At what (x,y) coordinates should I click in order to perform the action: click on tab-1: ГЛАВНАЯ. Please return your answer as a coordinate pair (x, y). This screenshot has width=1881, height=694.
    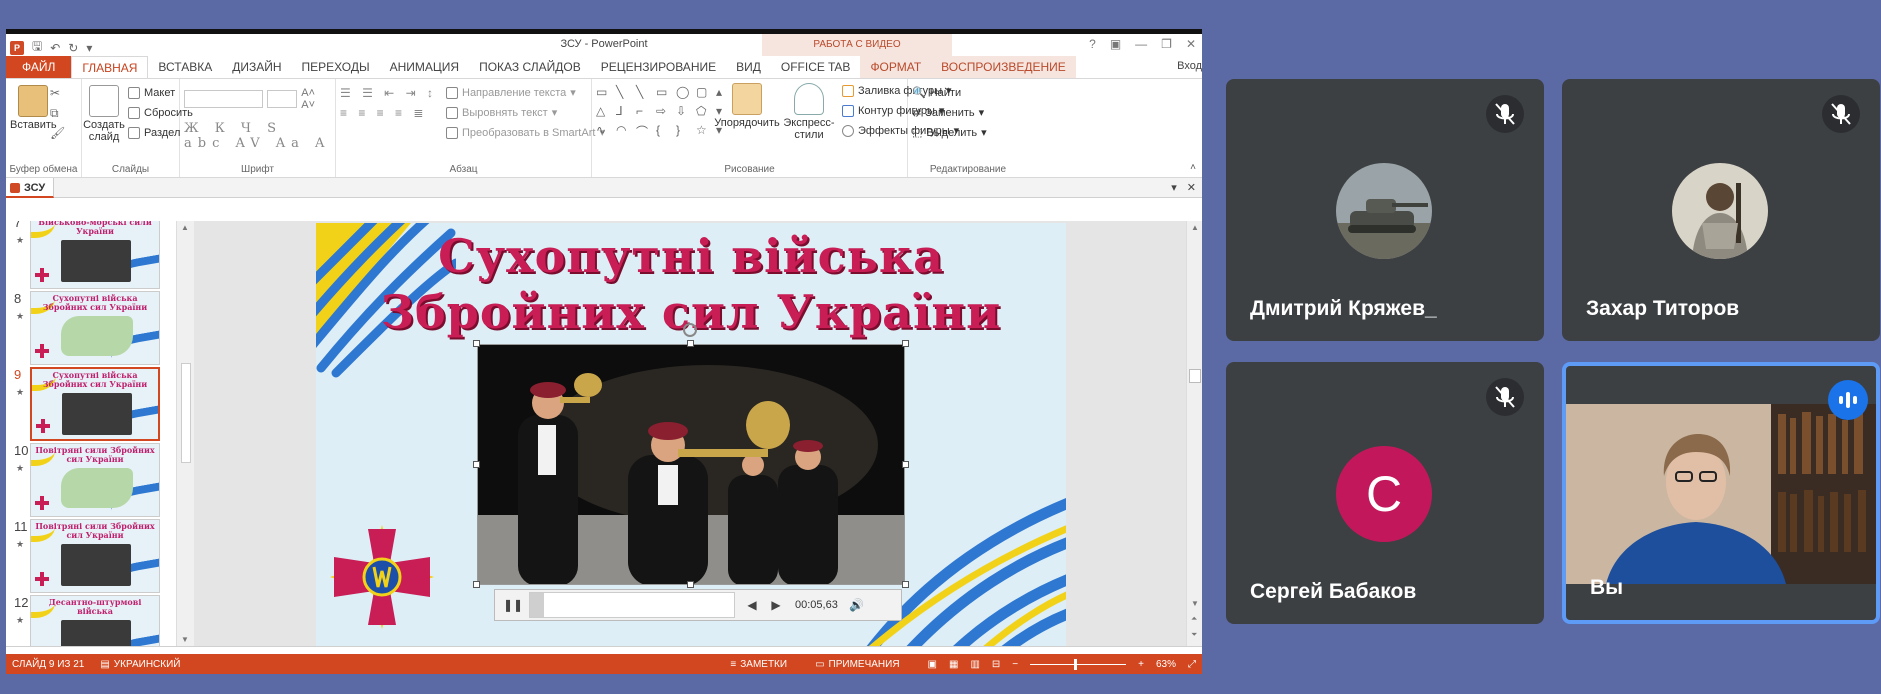
    Looking at the image, I should click on (110, 67).